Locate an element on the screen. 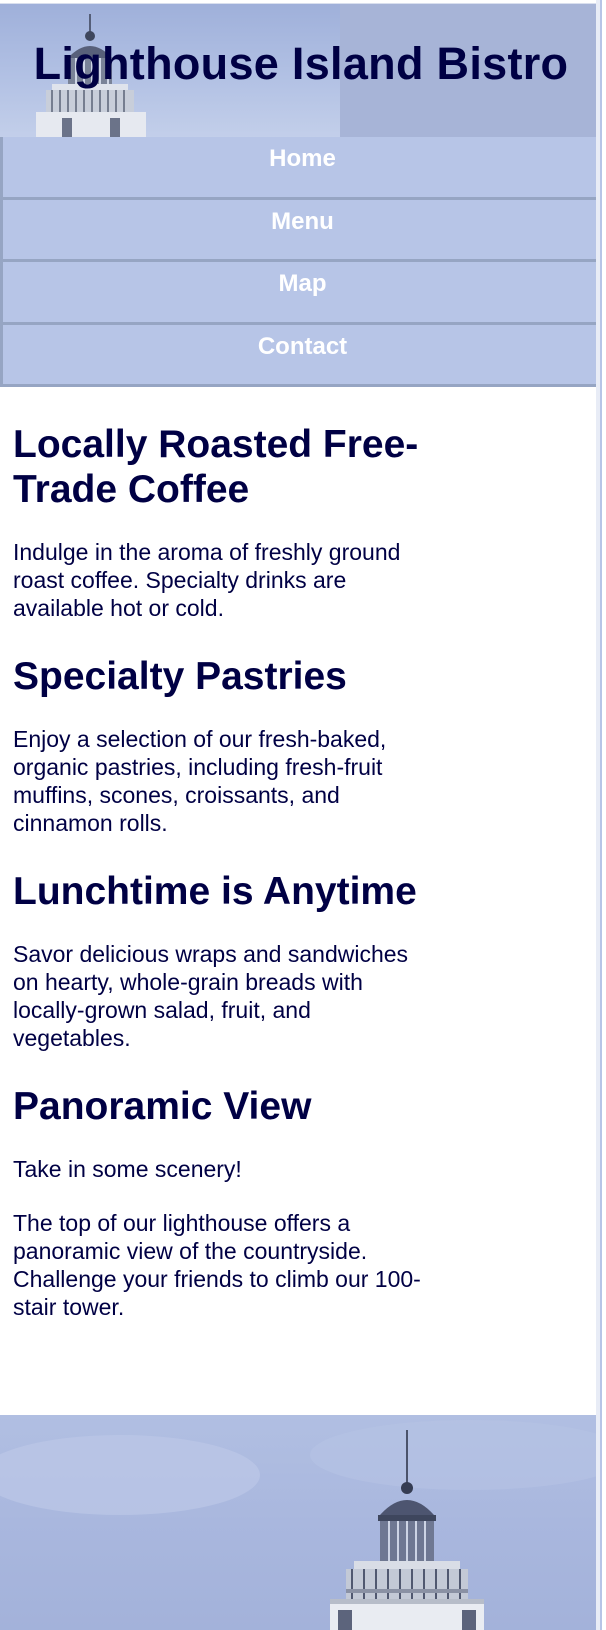 This screenshot has width=606, height=1630. nav-map-link: Map is located at coordinates (301, 293).